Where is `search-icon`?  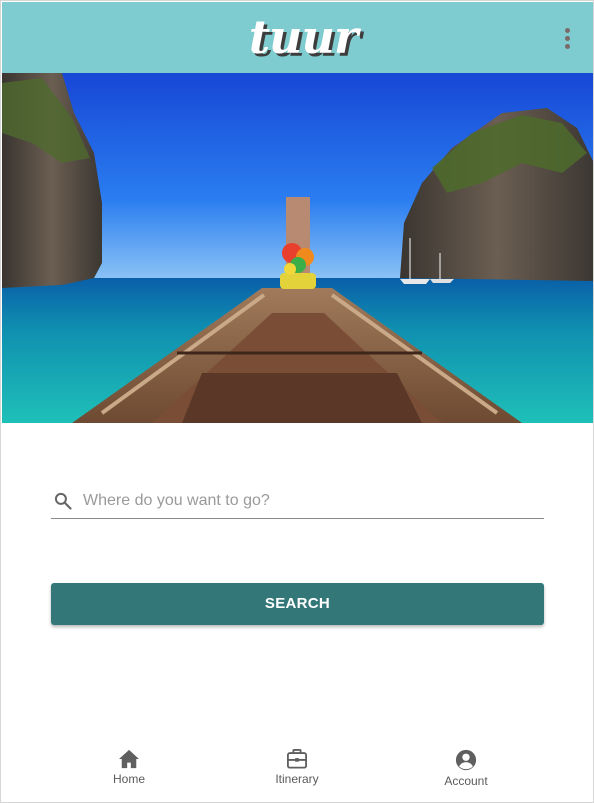
search-icon is located at coordinates (63, 501).